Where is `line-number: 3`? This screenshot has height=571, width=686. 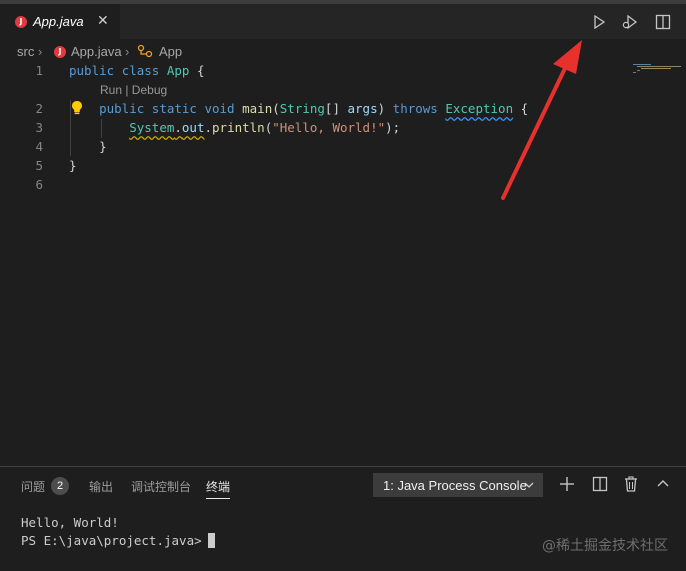 line-number: 3 is located at coordinates (39, 127).